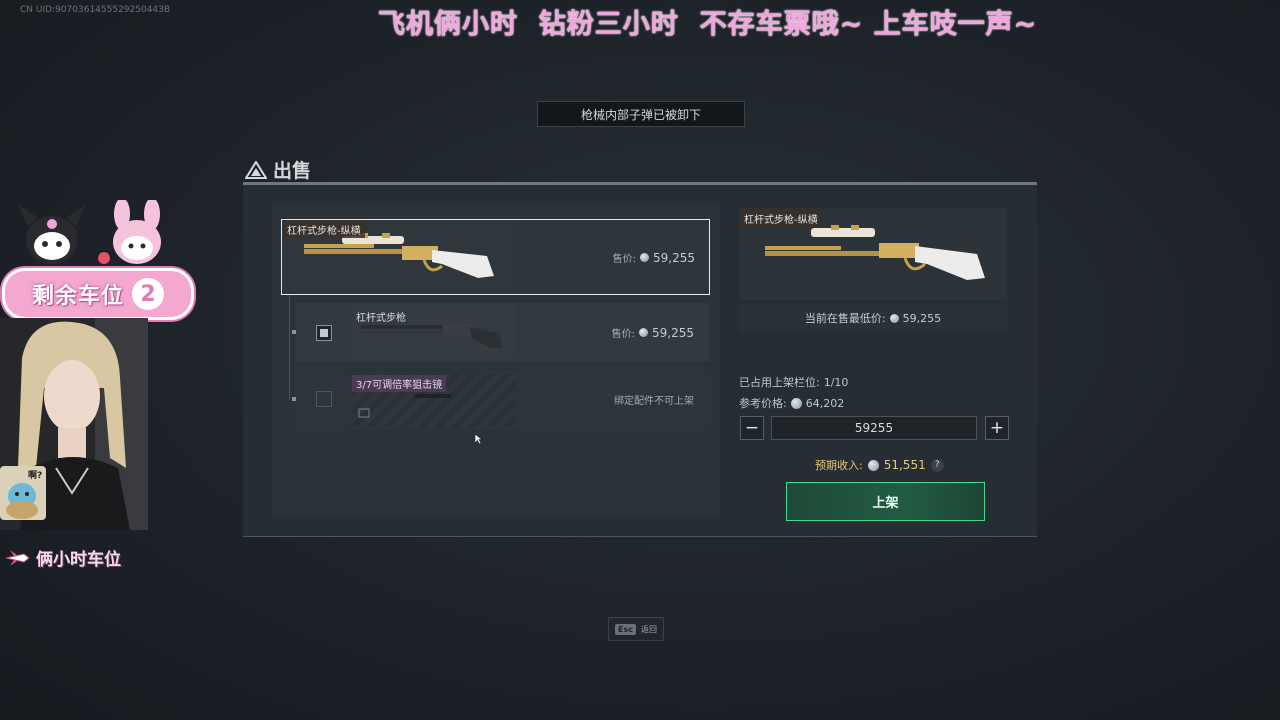  I want to click on item-name: 杠杆式步枪, so click(381, 318).